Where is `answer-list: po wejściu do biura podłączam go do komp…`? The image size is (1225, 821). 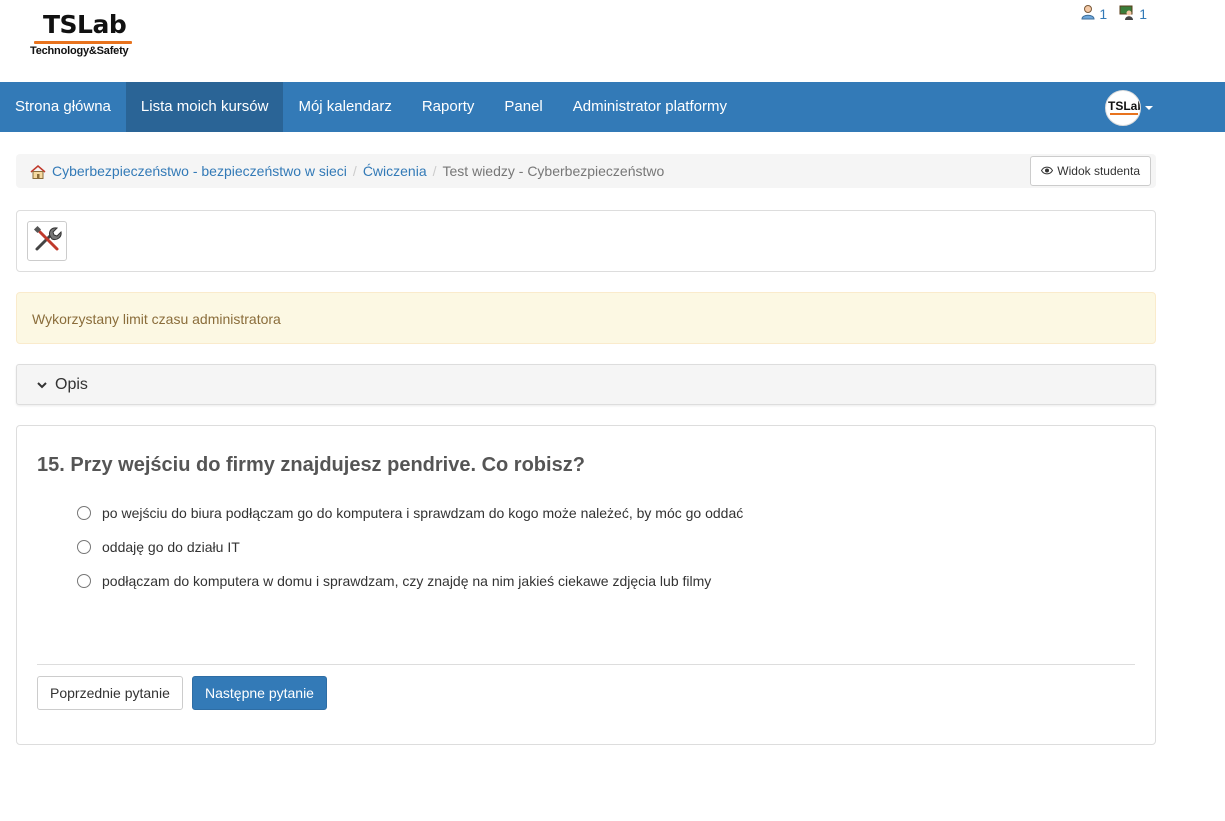 answer-list: po wejściu do biura podłączam go do komp… is located at coordinates (410, 547).